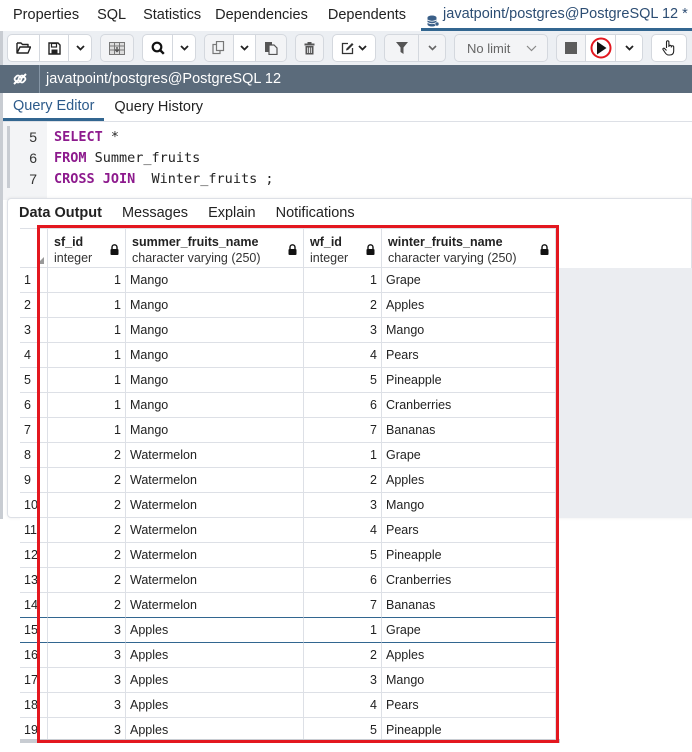  What do you see at coordinates (34, 280) in the screenshot?
I see `row-number: 1` at bounding box center [34, 280].